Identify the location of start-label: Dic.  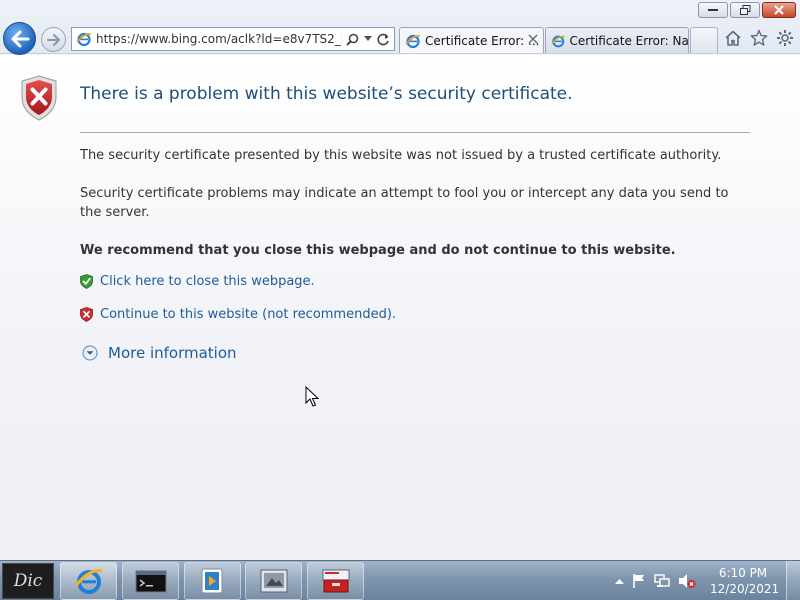
(28, 581).